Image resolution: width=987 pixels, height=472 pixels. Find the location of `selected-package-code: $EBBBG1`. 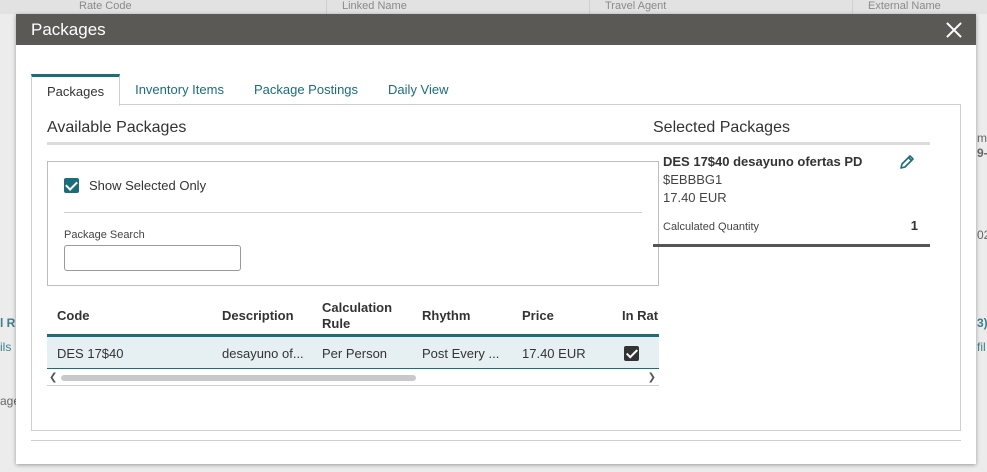

selected-package-code: $EBBBG1 is located at coordinates (693, 179).